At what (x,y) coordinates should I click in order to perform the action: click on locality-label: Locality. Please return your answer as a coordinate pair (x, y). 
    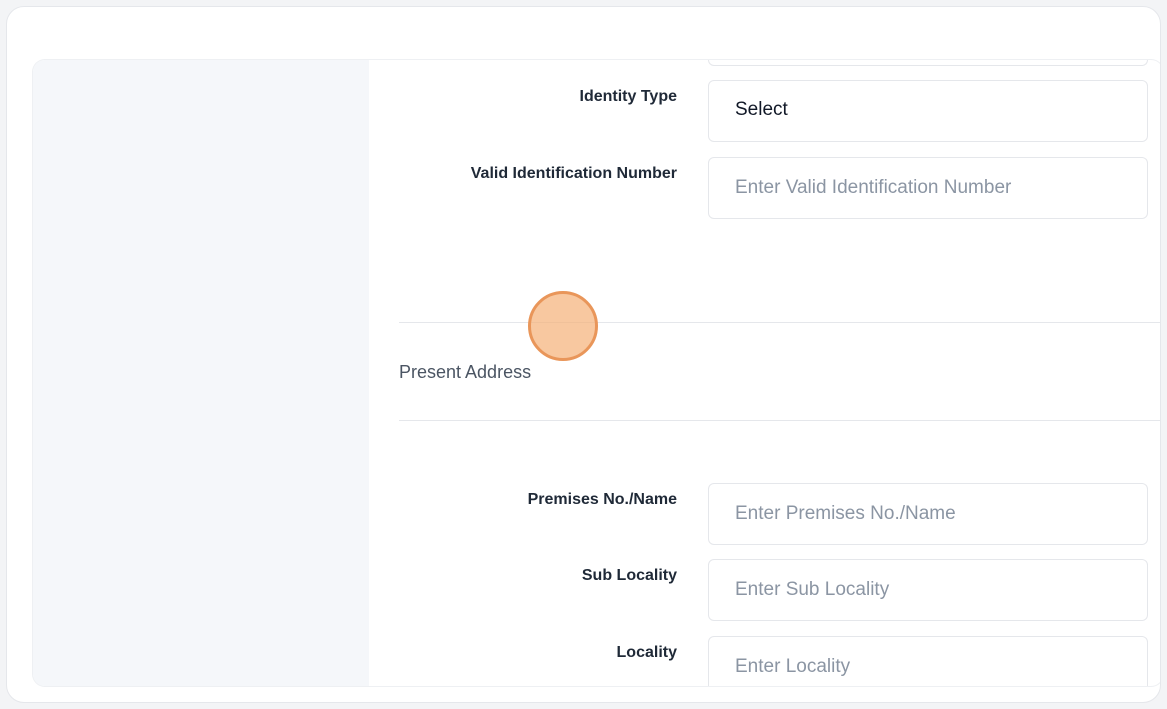
    Looking at the image, I should click on (646, 652).